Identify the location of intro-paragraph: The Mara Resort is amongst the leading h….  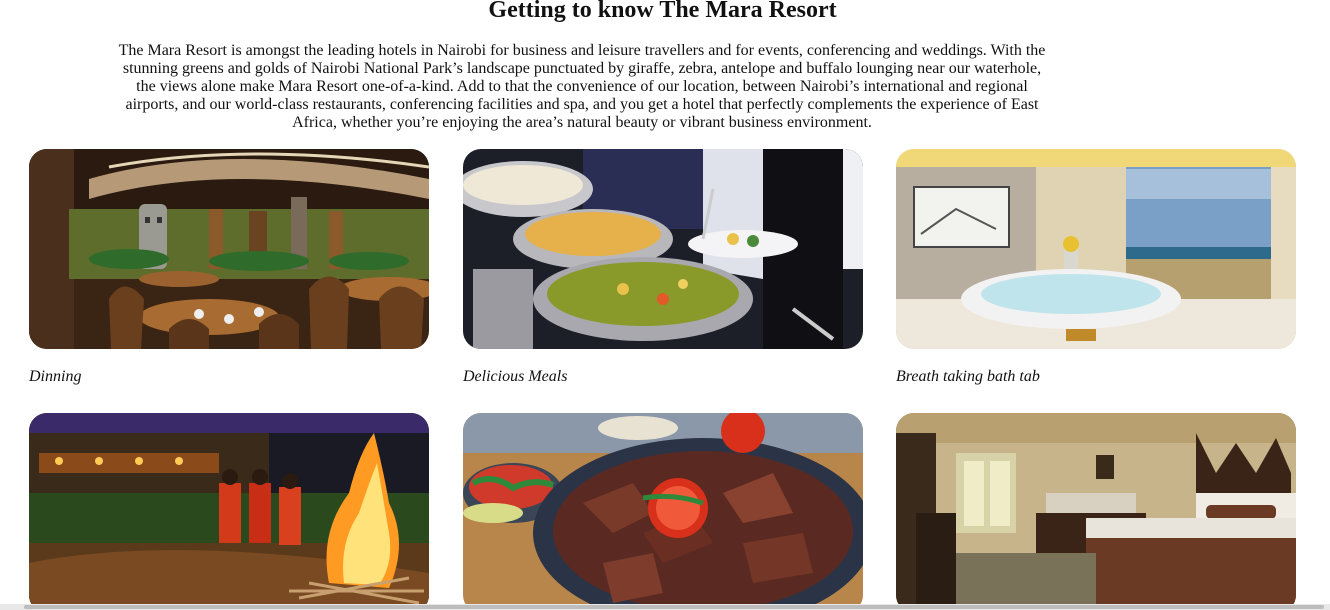
(582, 86).